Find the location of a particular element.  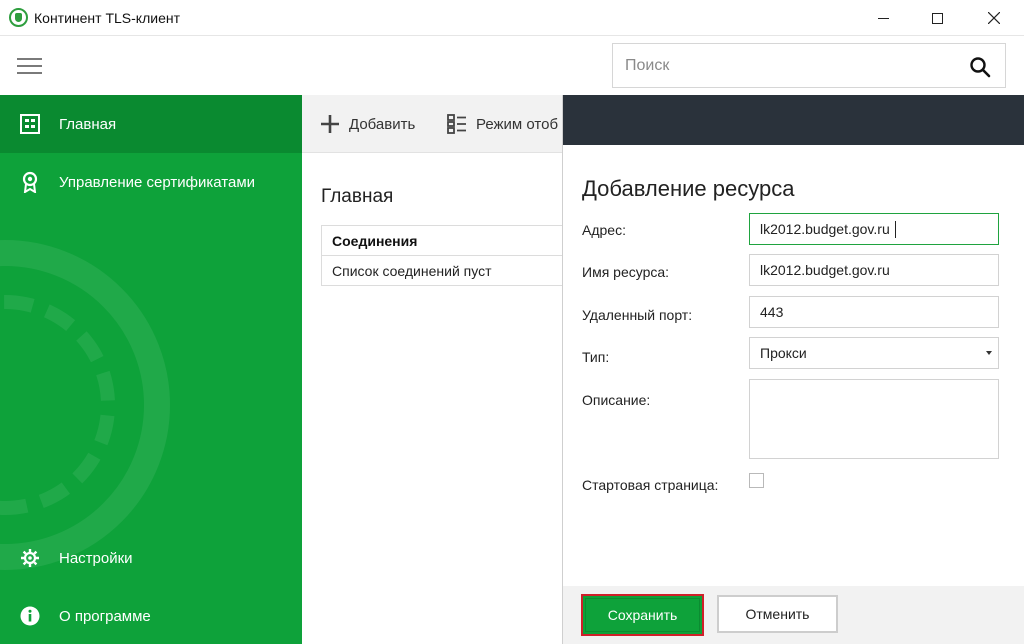

text-caret is located at coordinates (895, 229).